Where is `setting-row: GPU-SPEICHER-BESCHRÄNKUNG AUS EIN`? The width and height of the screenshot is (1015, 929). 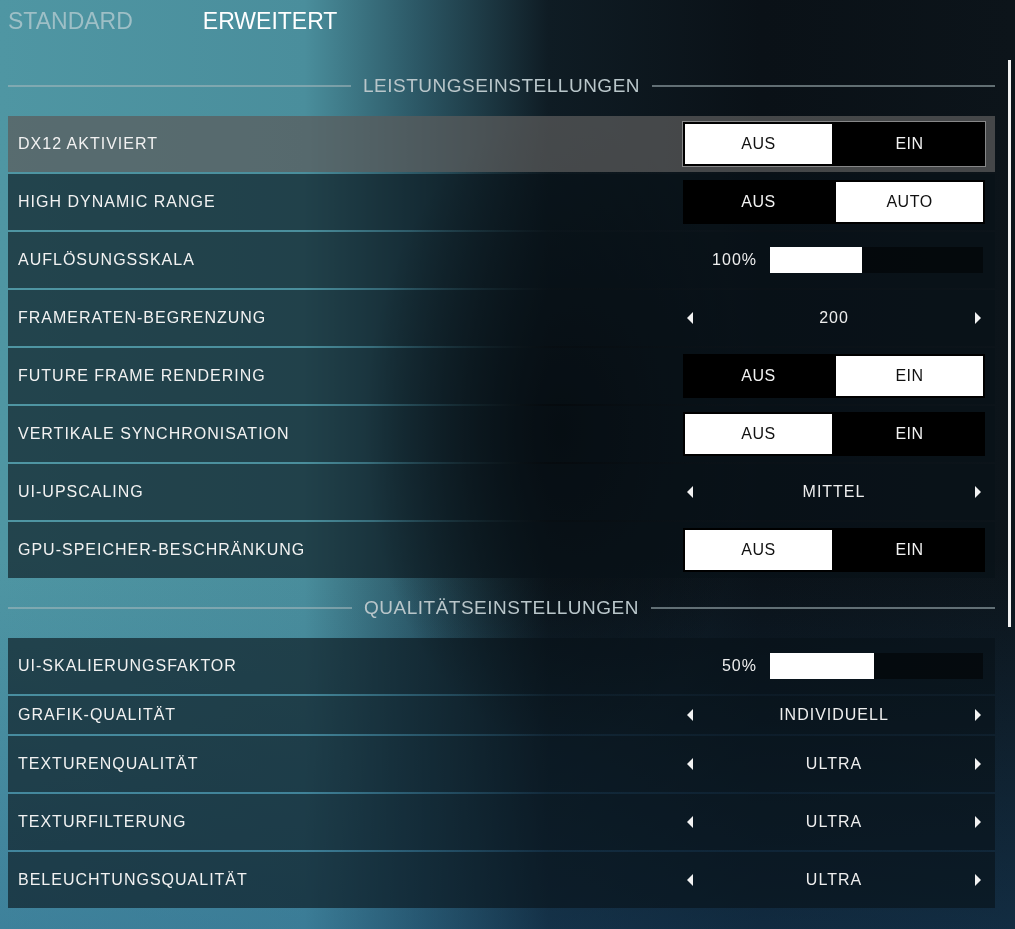 setting-row: GPU-SPEICHER-BESCHRÄNKUNG AUS EIN is located at coordinates (501, 550).